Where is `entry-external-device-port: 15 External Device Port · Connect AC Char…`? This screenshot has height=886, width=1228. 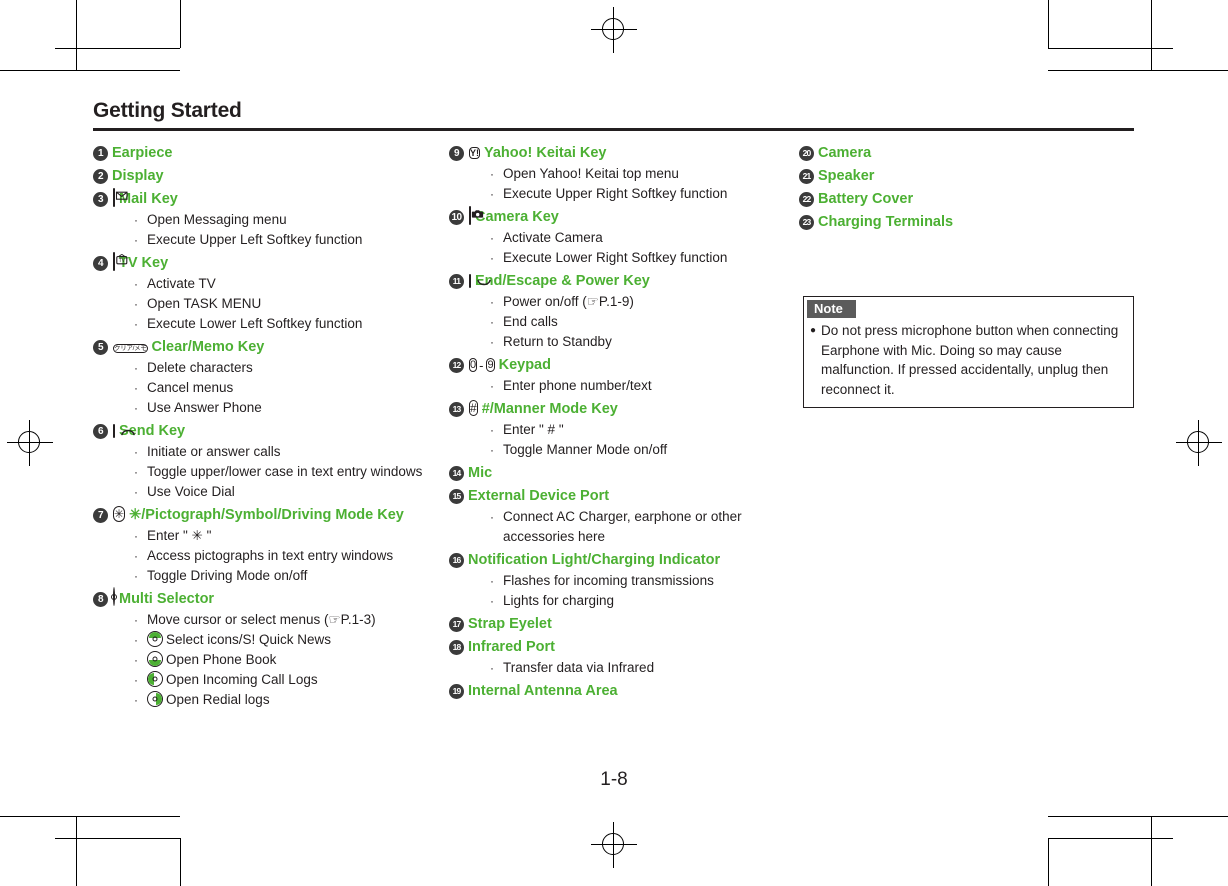 entry-external-device-port: 15 External Device Port · Connect AC Char… is located at coordinates (624, 516).